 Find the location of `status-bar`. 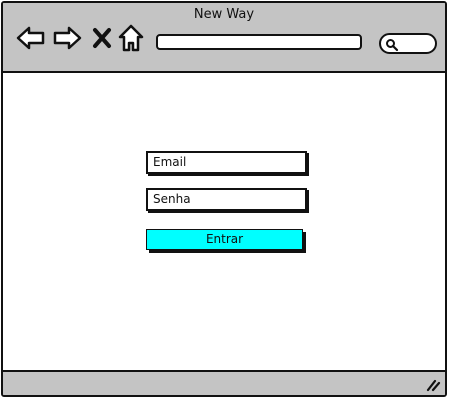

status-bar is located at coordinates (224, 382).